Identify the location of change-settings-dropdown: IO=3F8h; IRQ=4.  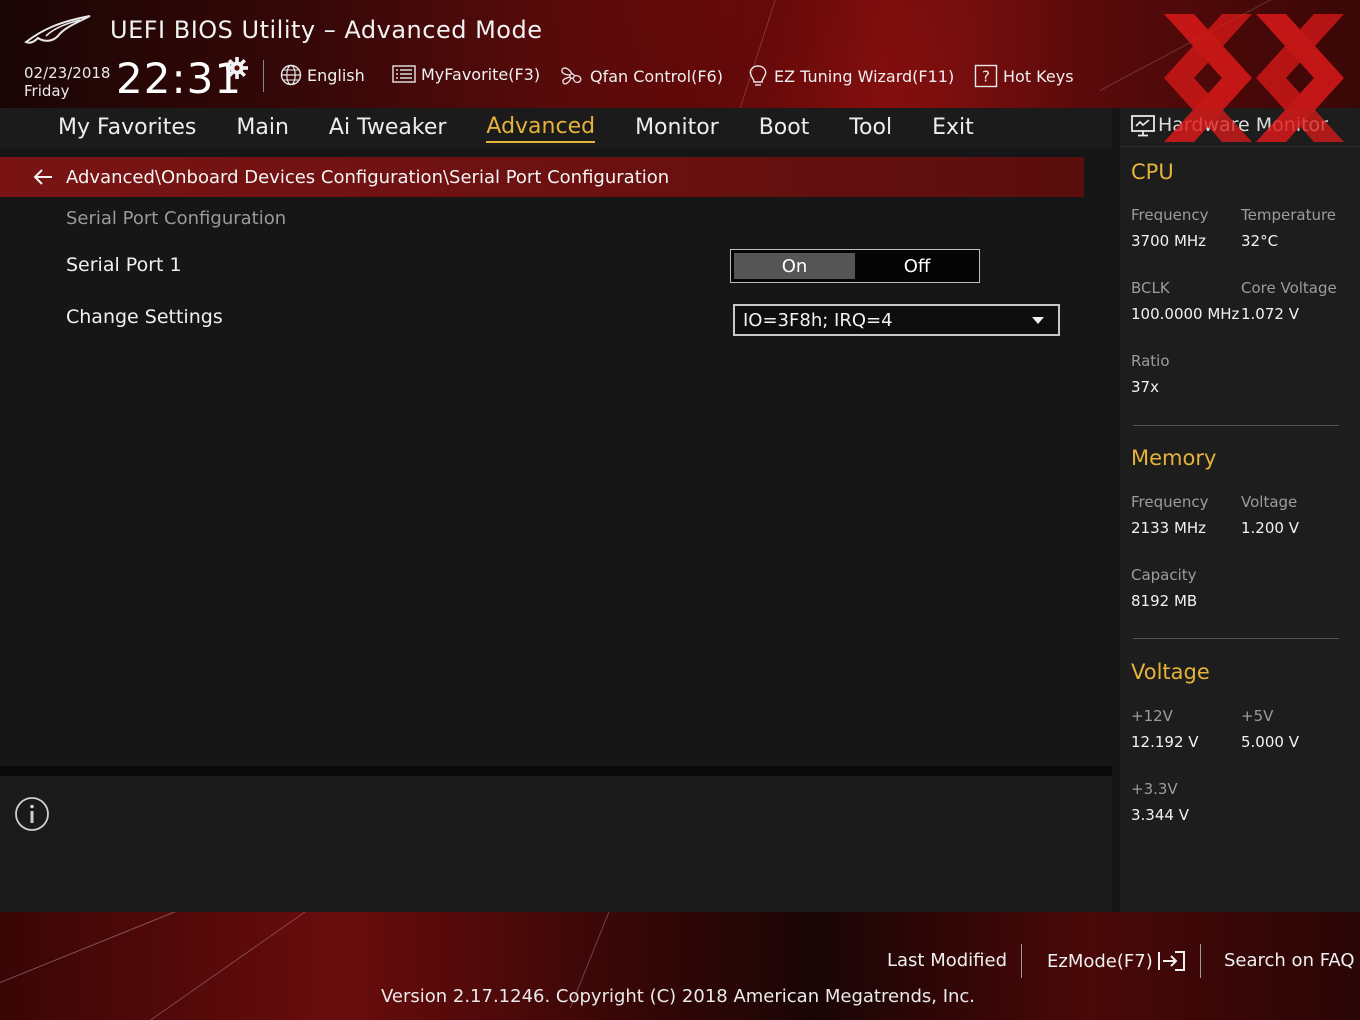
(896, 320).